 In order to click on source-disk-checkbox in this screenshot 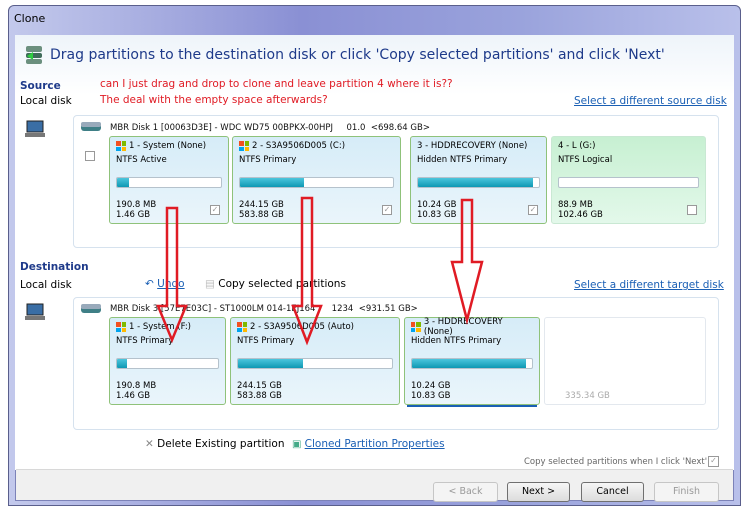, I will do `click(90, 156)`.